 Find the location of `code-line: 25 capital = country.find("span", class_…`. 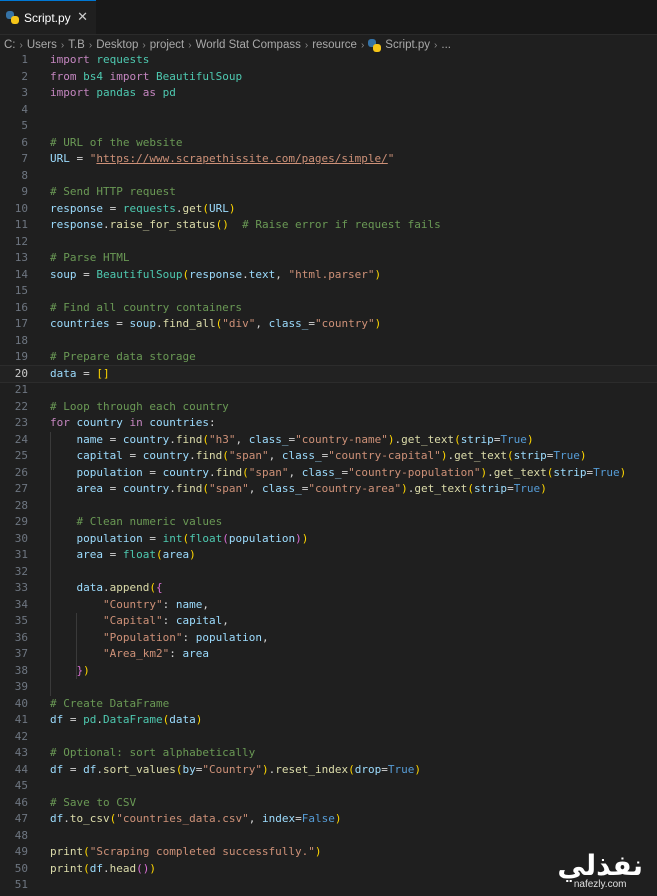

code-line: 25 capital = country.find("span", class_… is located at coordinates (328, 456).